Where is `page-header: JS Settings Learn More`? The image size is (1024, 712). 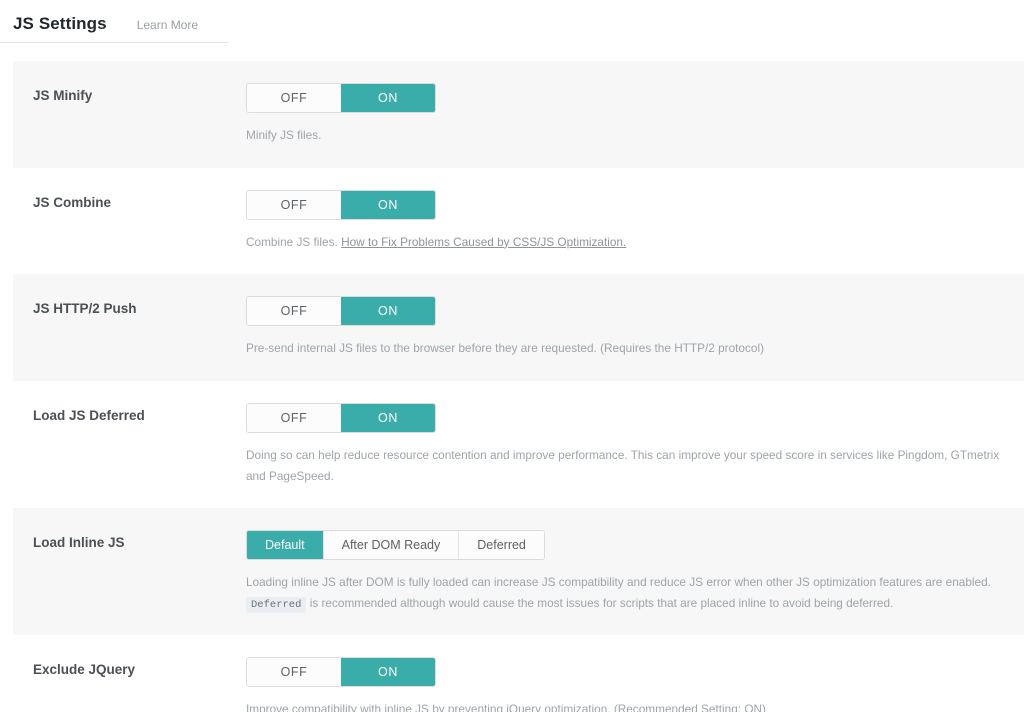
page-header: JS Settings Learn More is located at coordinates (114, 21).